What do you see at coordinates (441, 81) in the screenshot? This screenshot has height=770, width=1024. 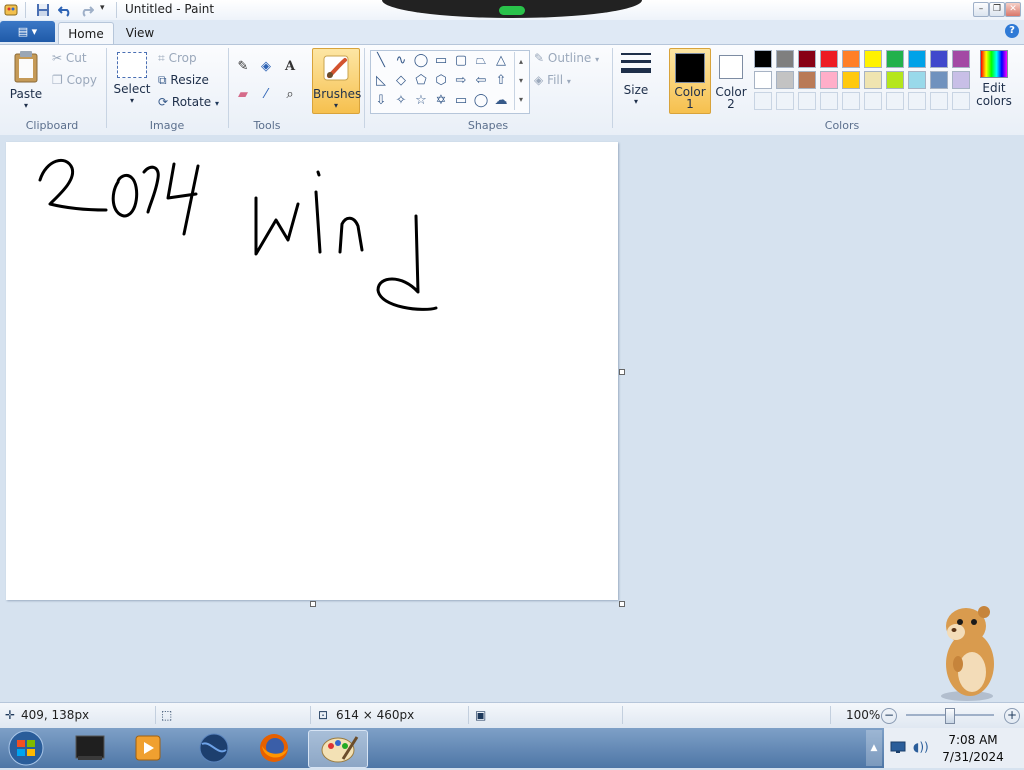 I see `hexagon-shape-icon: ⬡` at bounding box center [441, 81].